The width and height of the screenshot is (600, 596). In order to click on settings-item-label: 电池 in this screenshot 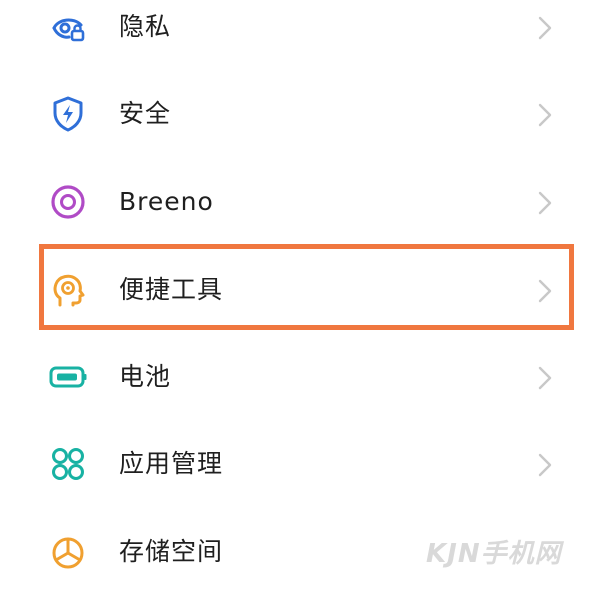, I will do `click(145, 376)`.